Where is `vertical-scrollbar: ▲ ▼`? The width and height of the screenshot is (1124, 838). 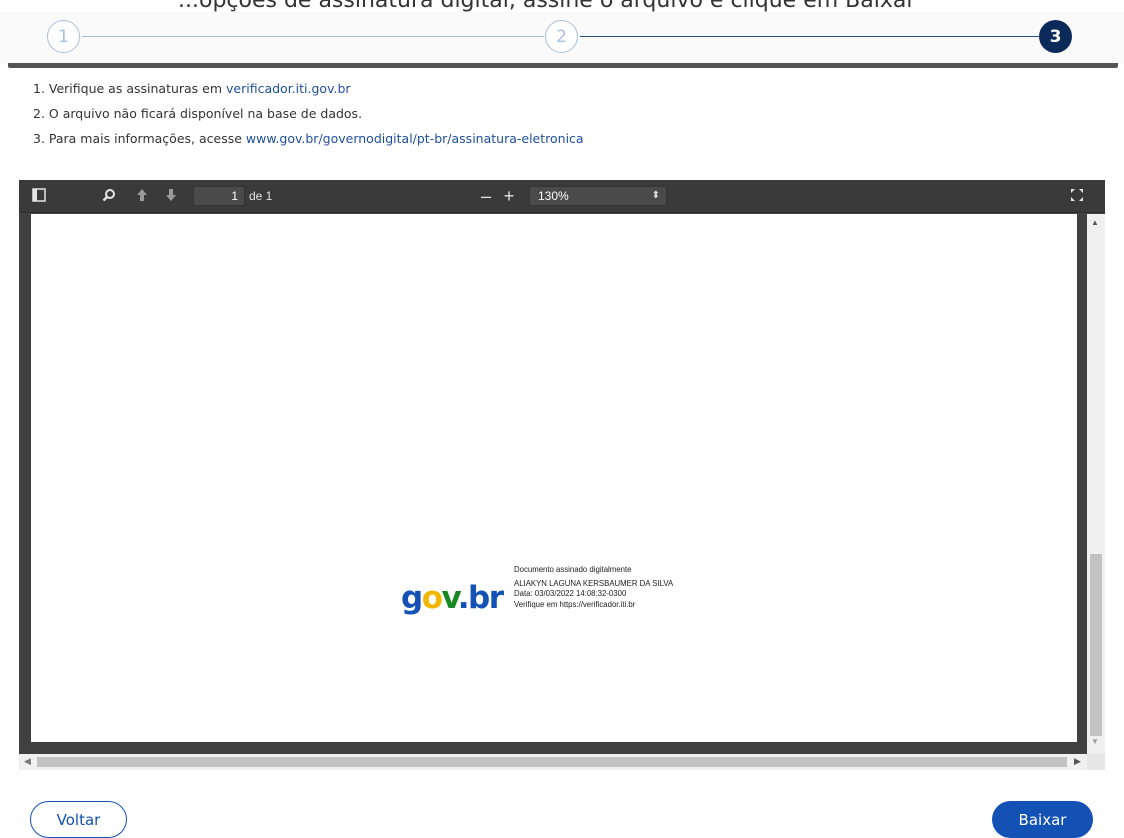 vertical-scrollbar: ▲ ▼ is located at coordinates (1096, 484).